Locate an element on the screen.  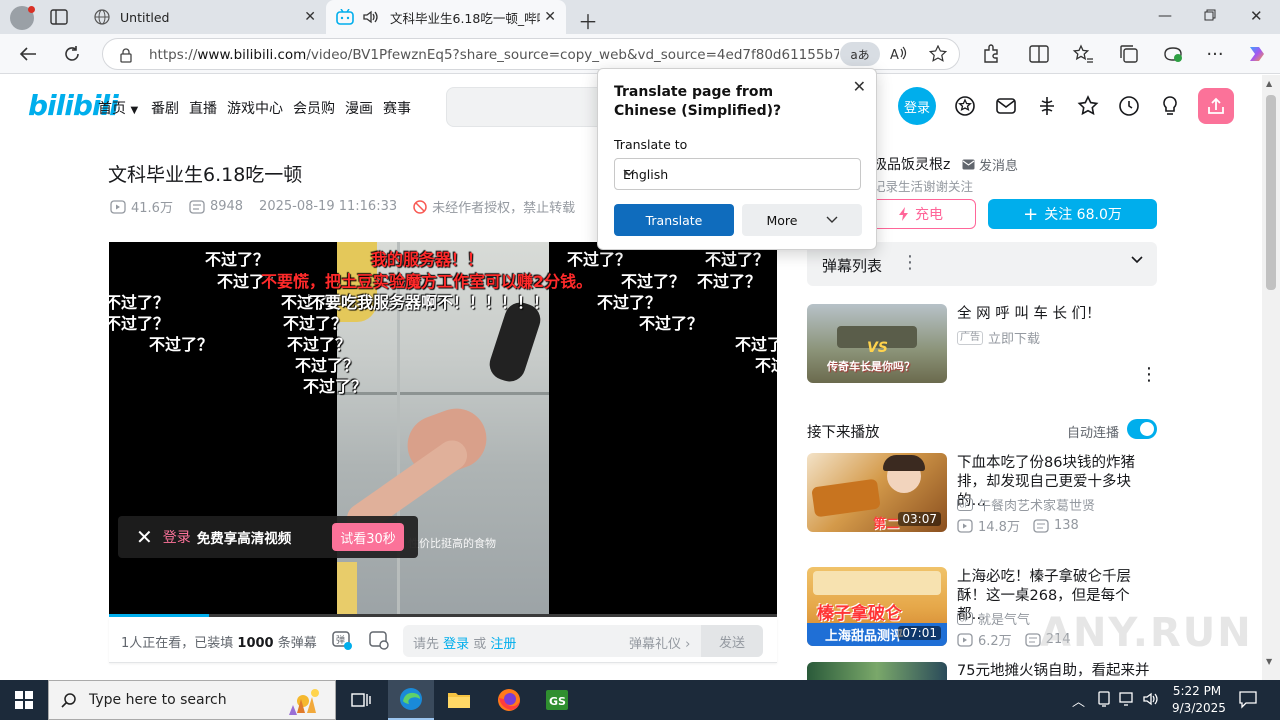
back-button is located at coordinates (28, 54).